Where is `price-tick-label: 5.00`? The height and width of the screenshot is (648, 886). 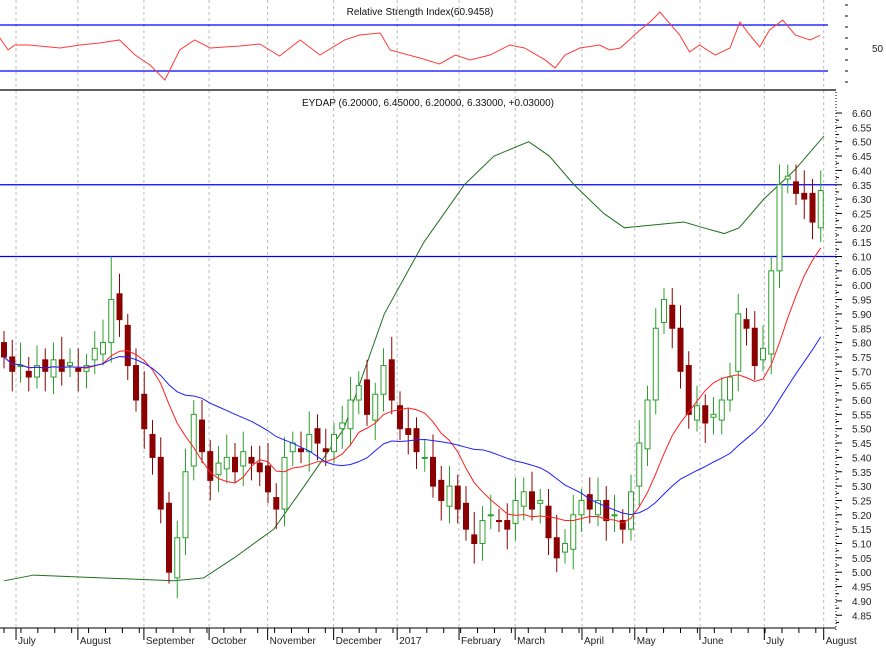
price-tick-label: 5.00 is located at coordinates (862, 573).